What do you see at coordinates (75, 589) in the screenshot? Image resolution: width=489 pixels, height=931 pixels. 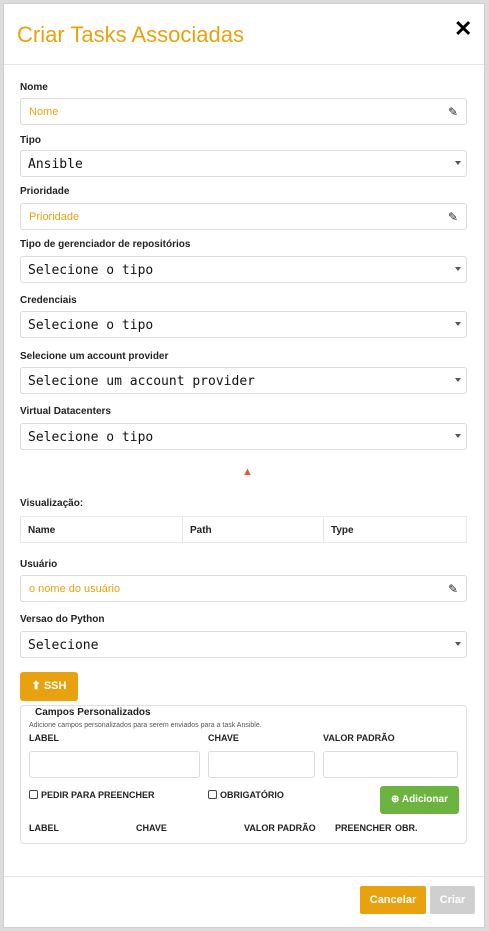 I see `usuario-placeholder: o nome do usuário` at bounding box center [75, 589].